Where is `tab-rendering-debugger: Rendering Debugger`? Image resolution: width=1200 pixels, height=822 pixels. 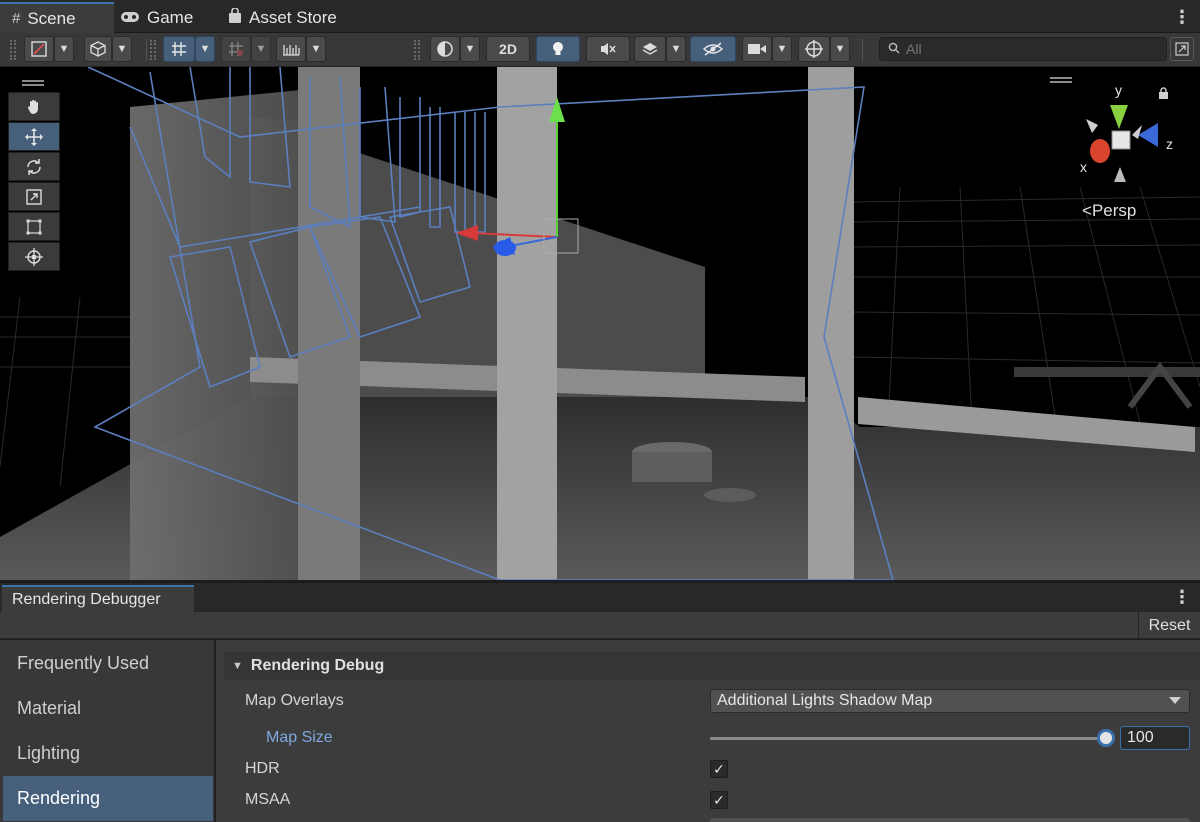 tab-rendering-debugger: Rendering Debugger is located at coordinates (98, 599).